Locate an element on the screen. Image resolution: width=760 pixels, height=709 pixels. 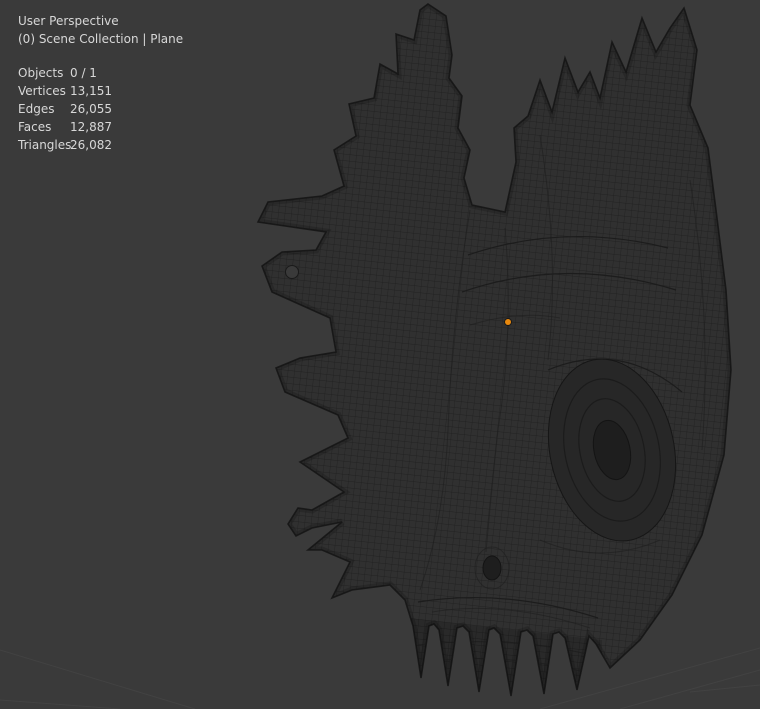
stat-value-triangles: 26,082 is located at coordinates (91, 145).